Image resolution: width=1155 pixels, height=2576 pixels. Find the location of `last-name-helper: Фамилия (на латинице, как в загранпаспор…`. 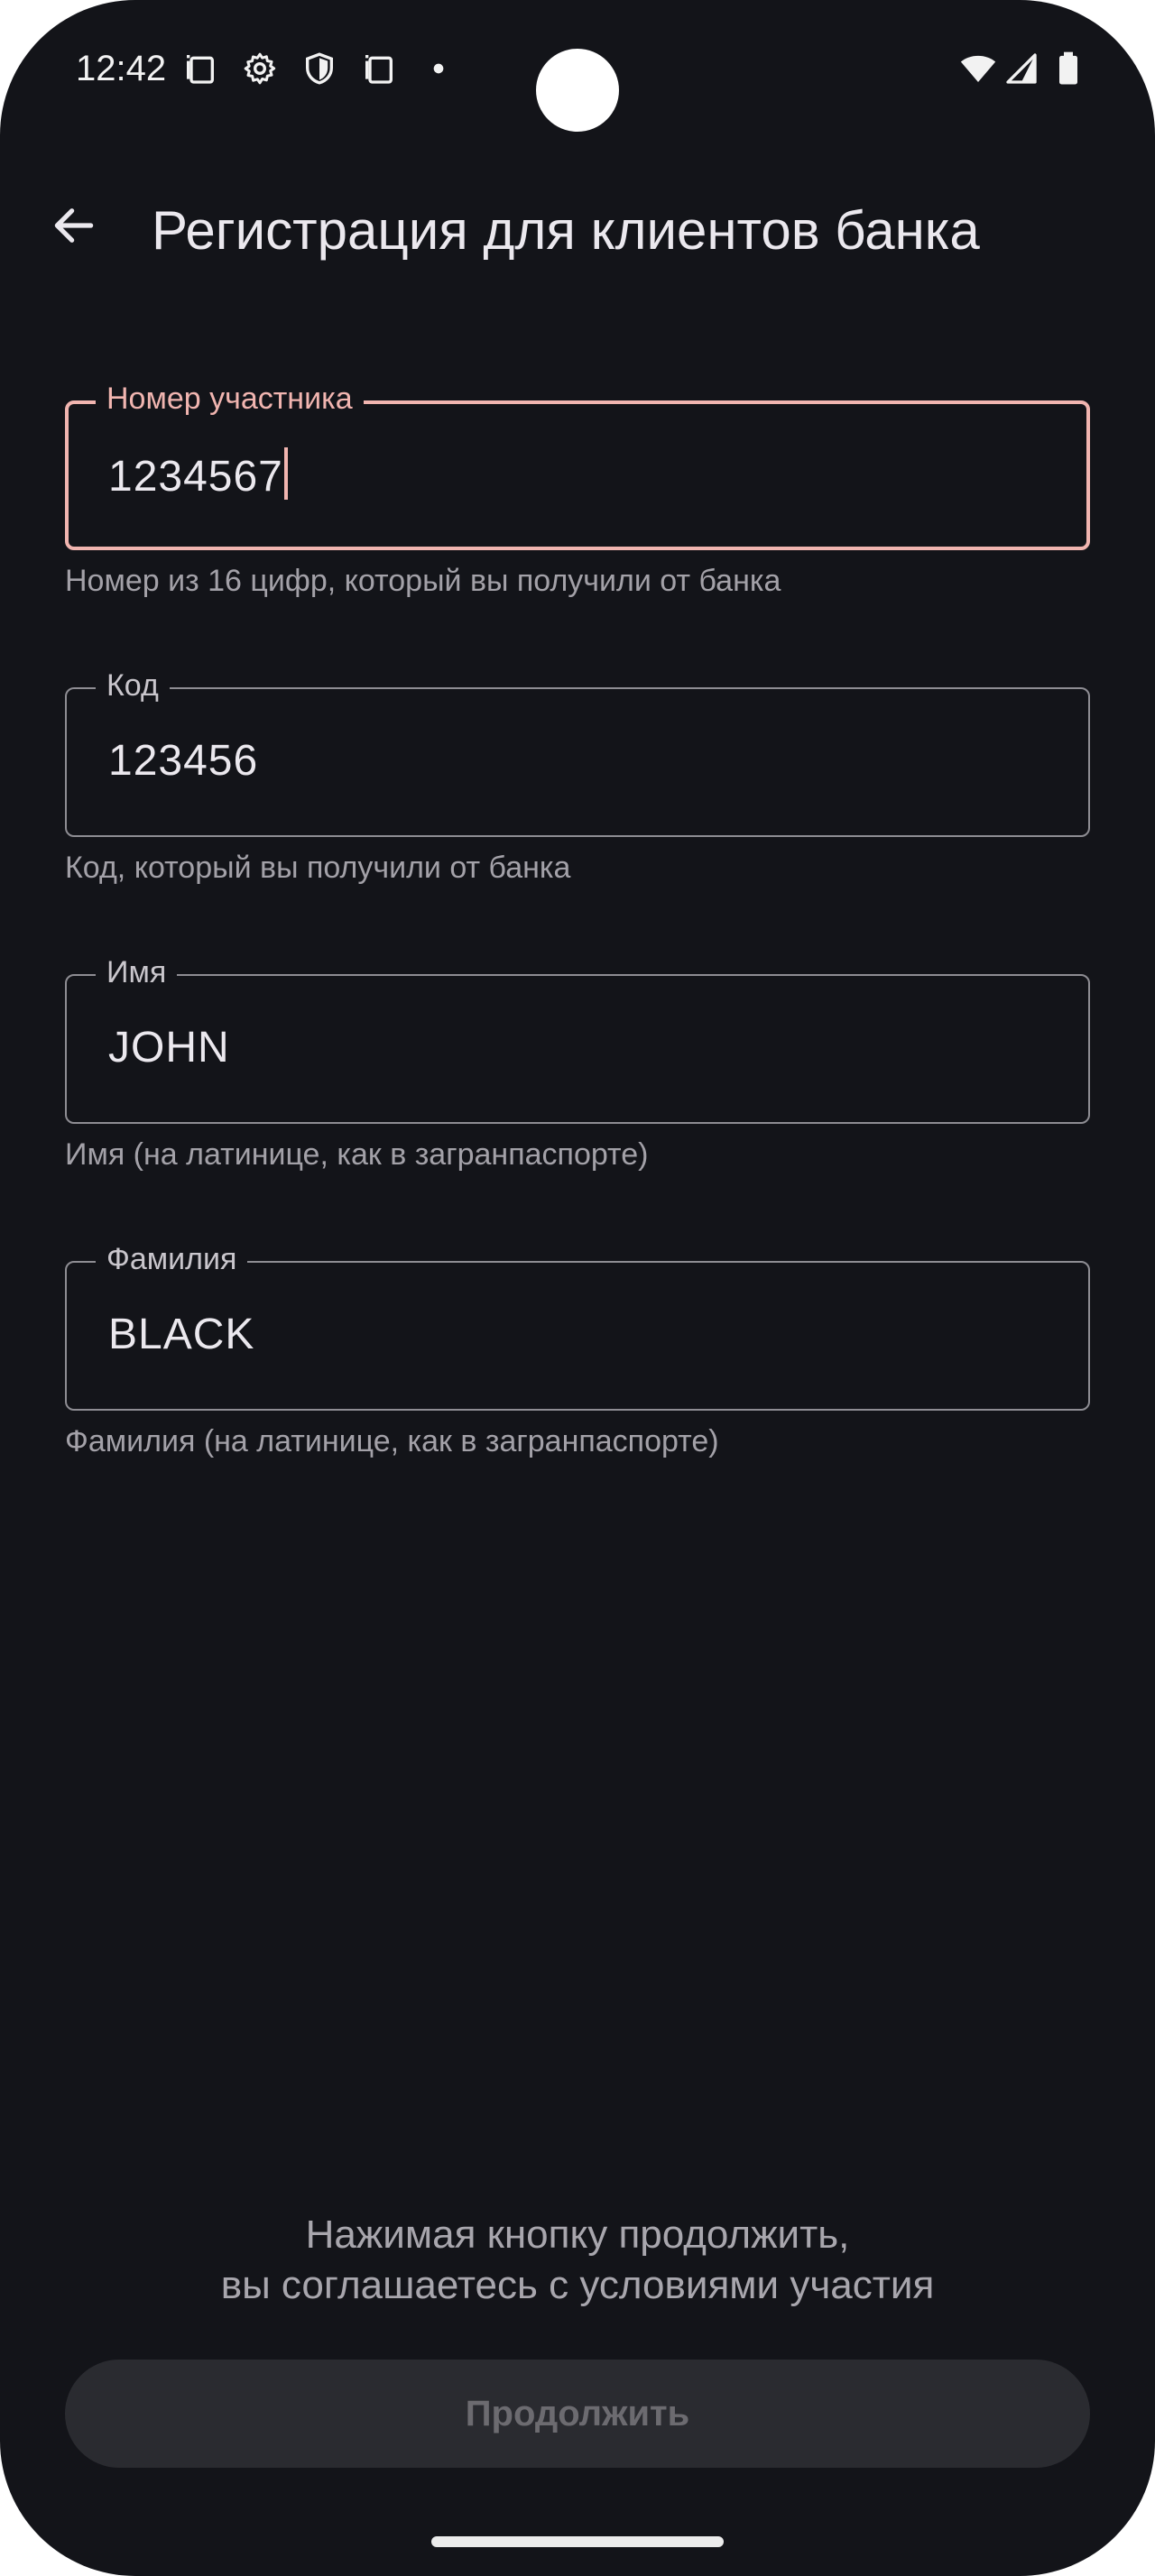

last-name-helper: Фамилия (на латинице, как в загранпаспор… is located at coordinates (392, 1441).